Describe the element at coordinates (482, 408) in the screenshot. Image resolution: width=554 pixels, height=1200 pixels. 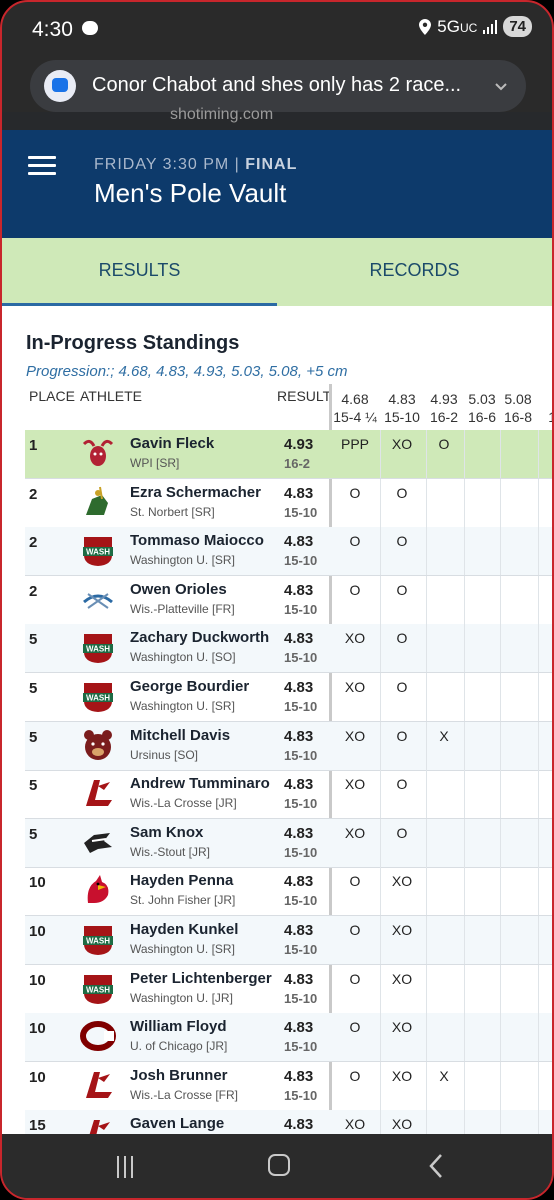
I see `height-header: 5.03 16-6` at that location.